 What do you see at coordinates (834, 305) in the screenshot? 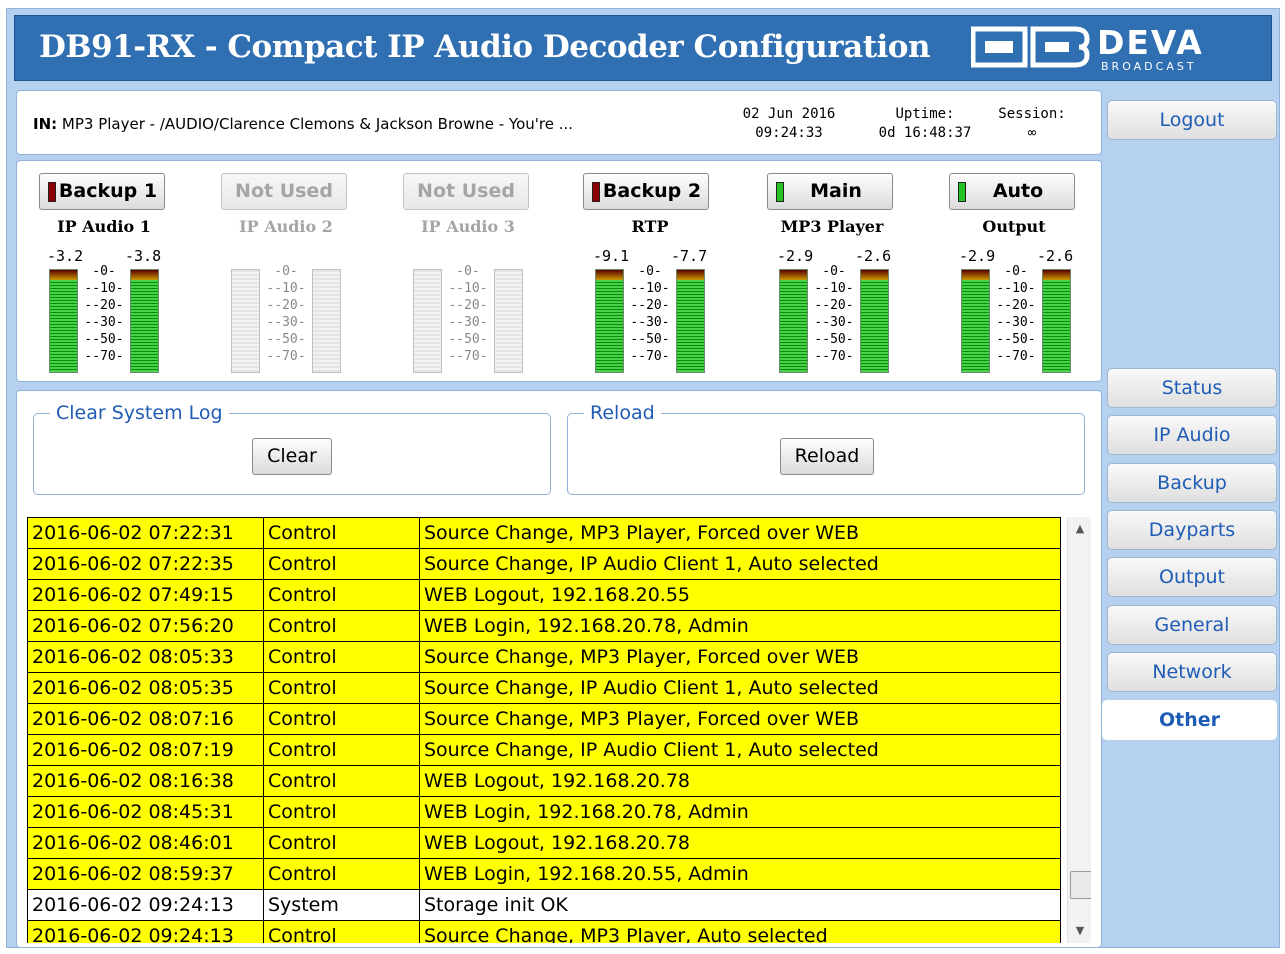
I see `meter-scale-tick: --20-` at bounding box center [834, 305].